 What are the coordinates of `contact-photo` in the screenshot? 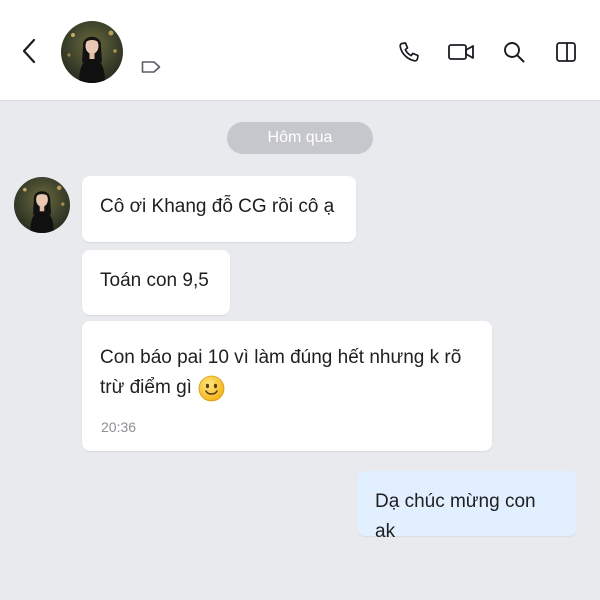 It's located at (92, 52).